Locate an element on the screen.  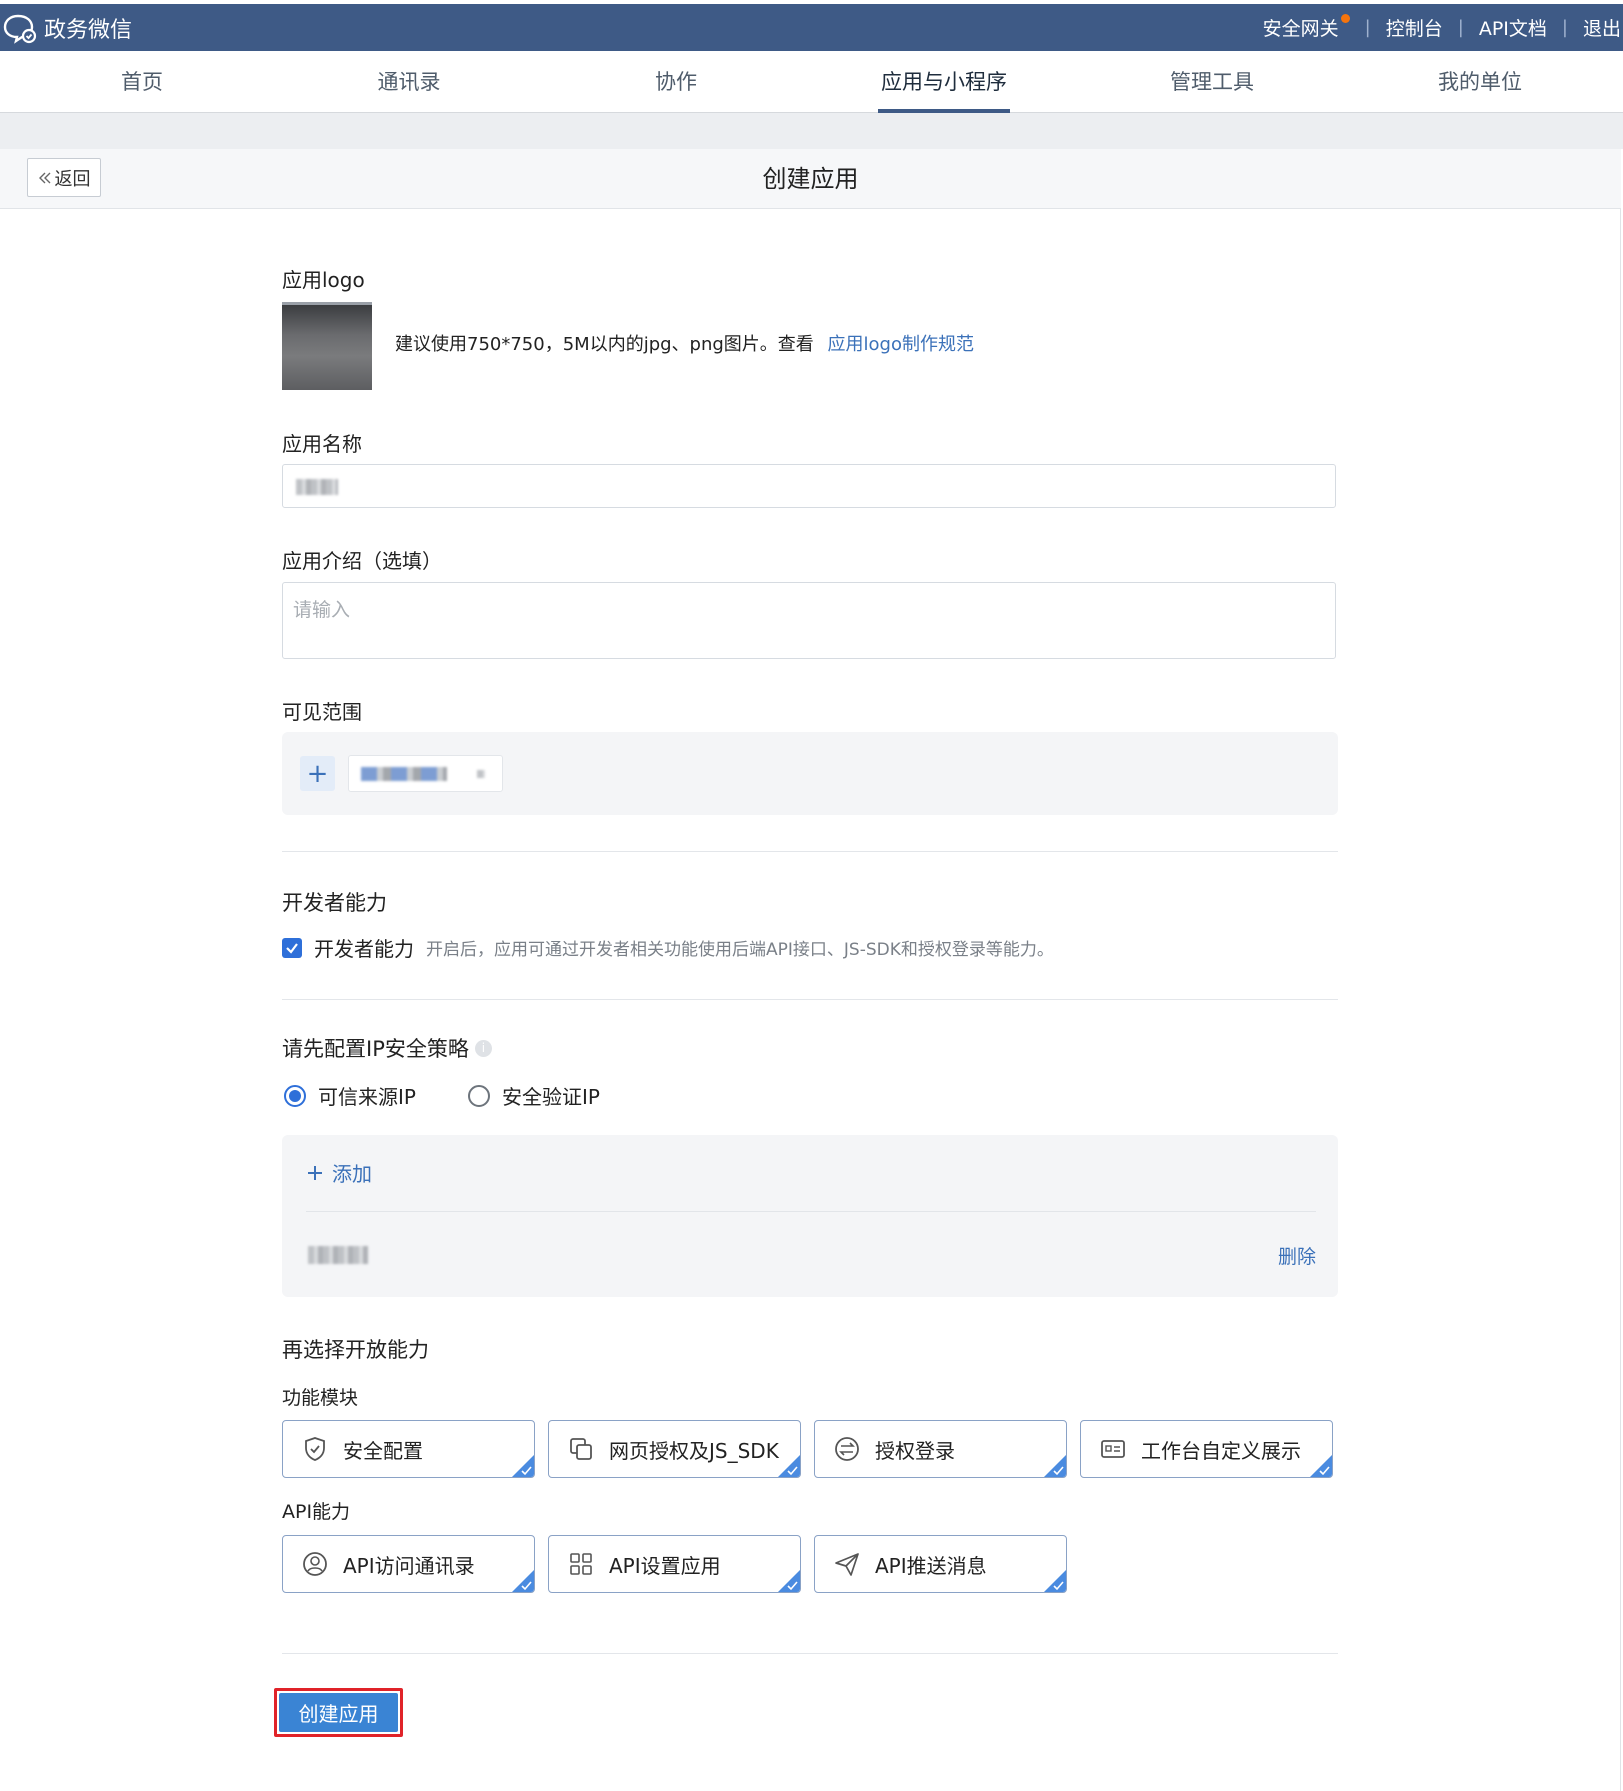
module-card-security: 安全配置 is located at coordinates (408, 1449).